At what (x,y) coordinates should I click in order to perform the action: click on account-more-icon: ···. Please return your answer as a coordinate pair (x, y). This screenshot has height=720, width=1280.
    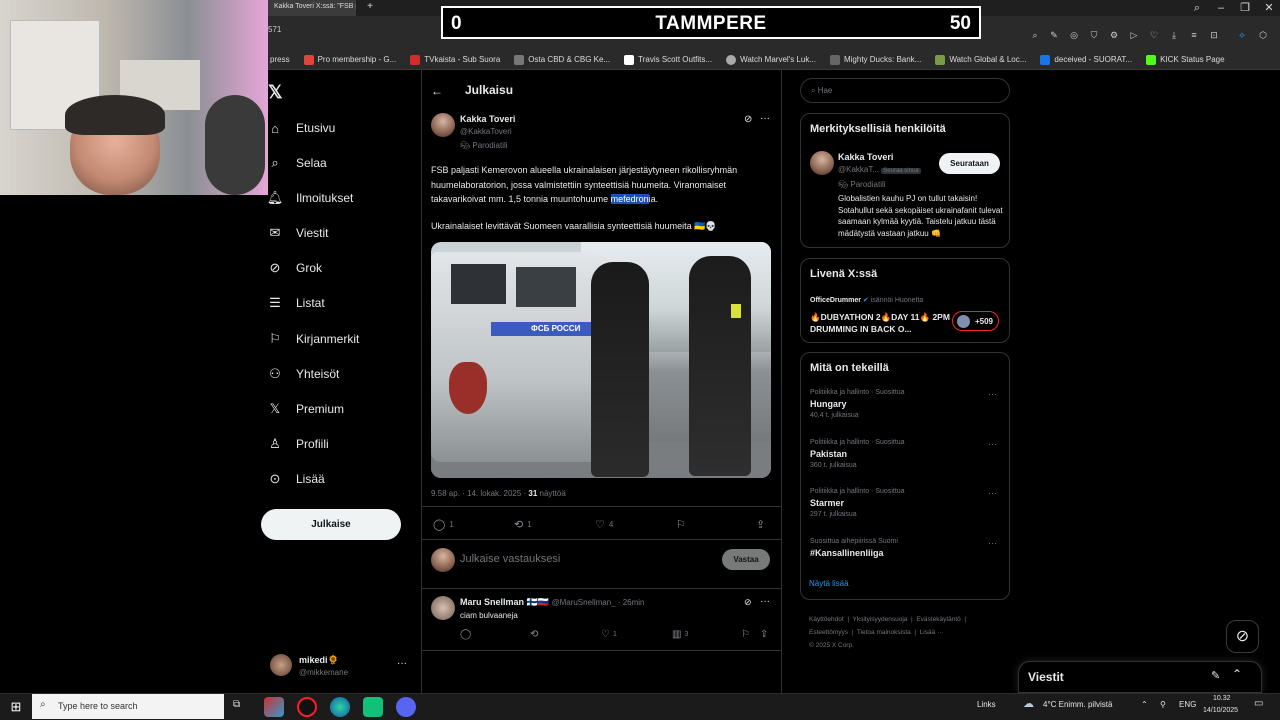
    Looking at the image, I should click on (402, 663).